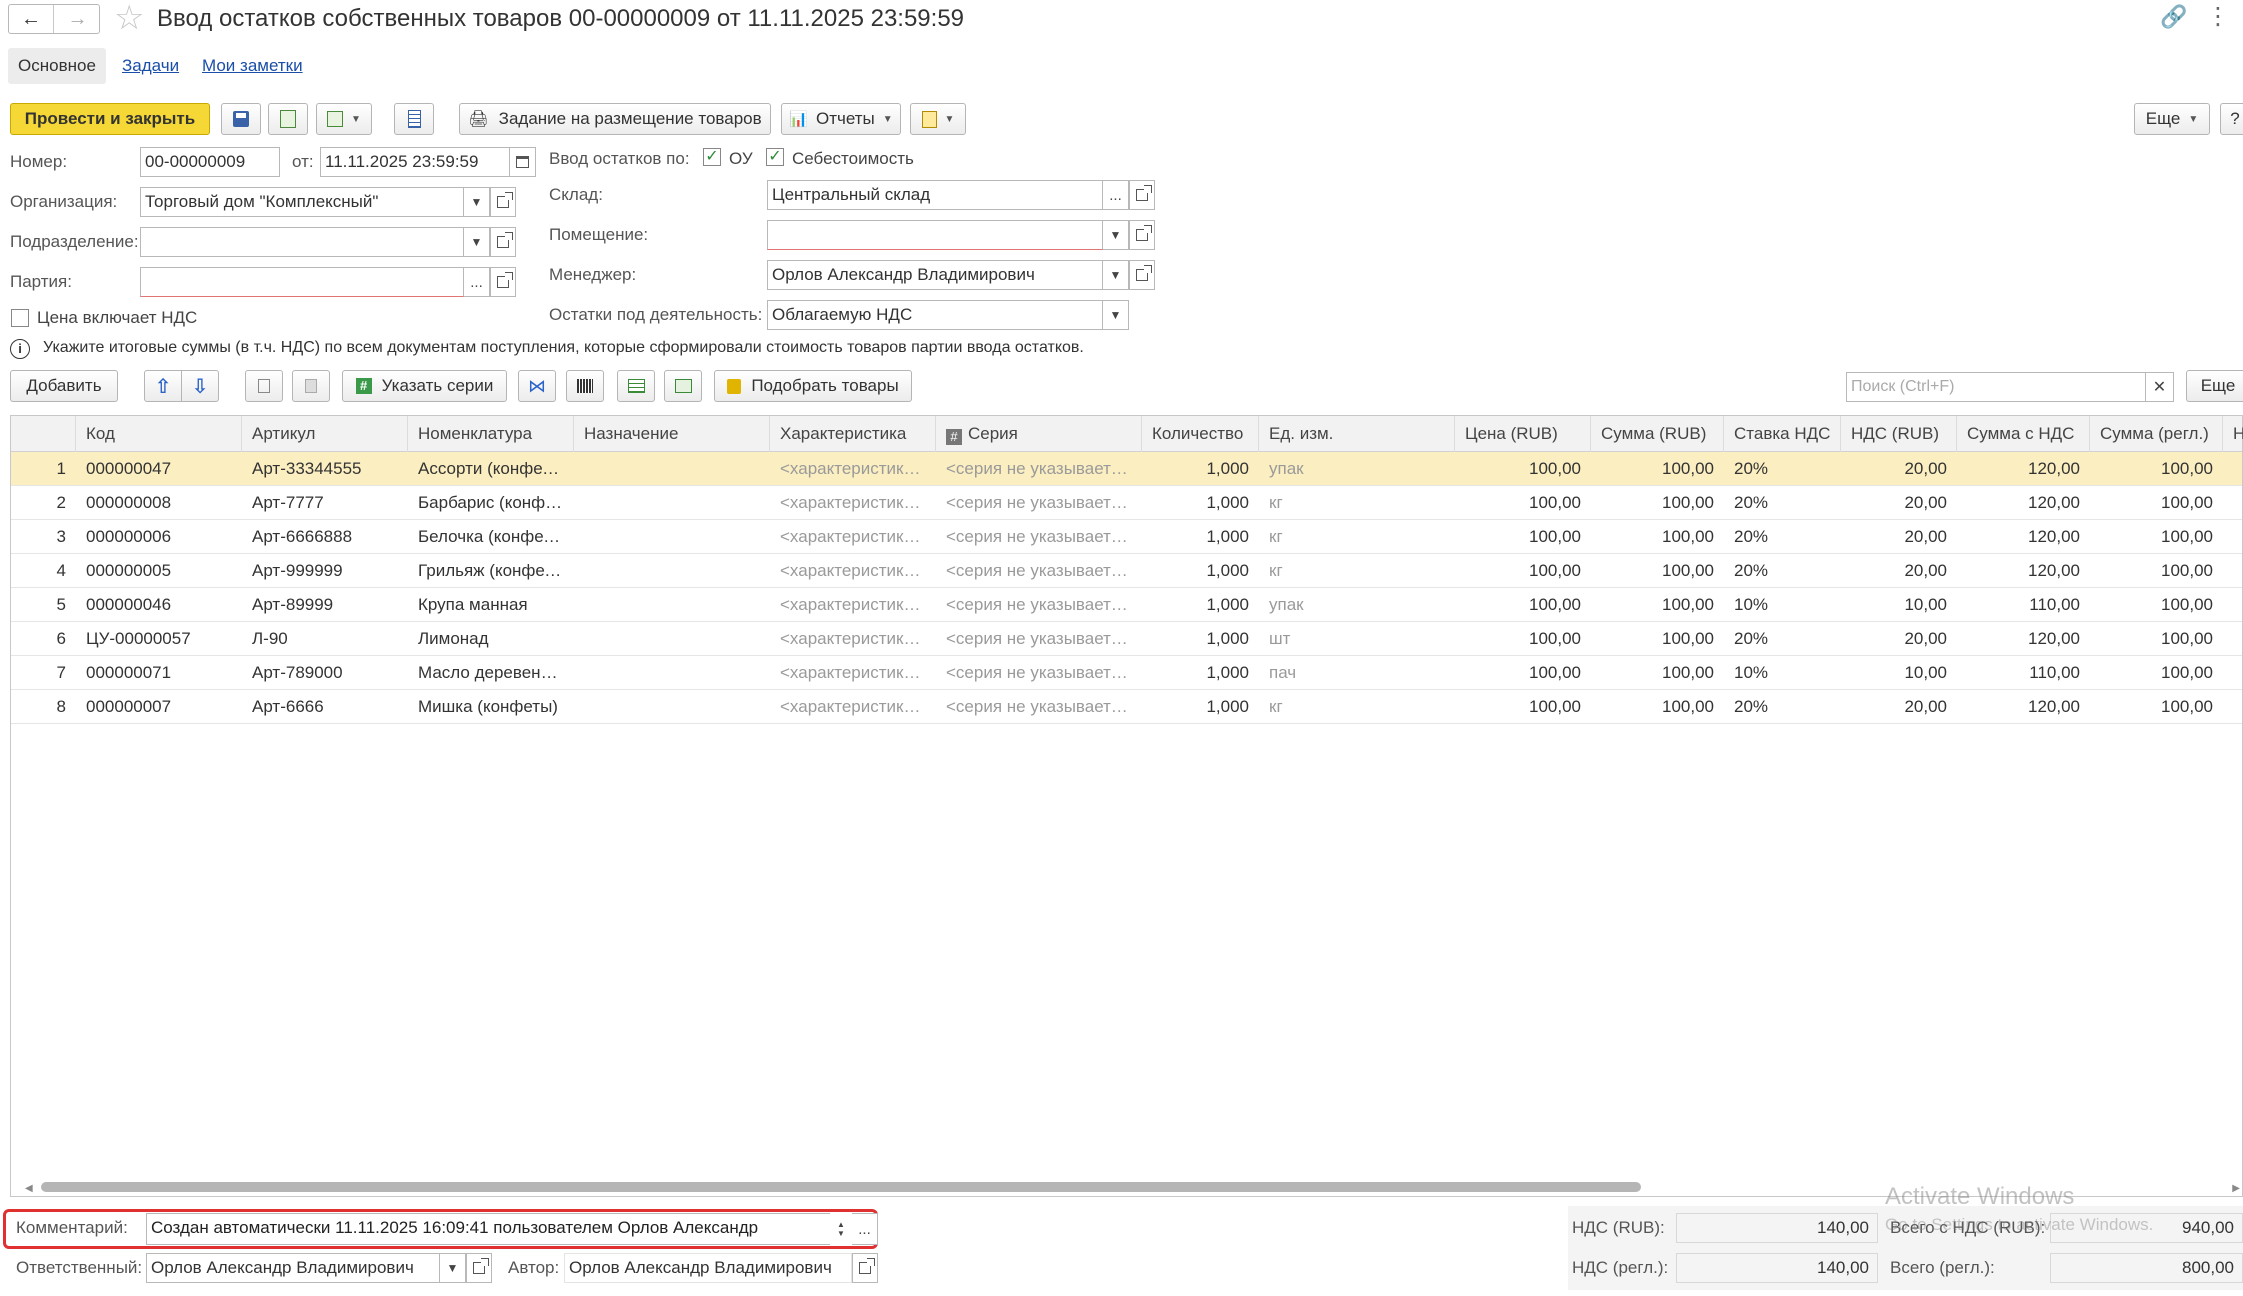 This screenshot has height=1296, width=2243. Describe the element at coordinates (1200, 434) in the screenshot. I see `column-header-quantity: Количество` at that location.